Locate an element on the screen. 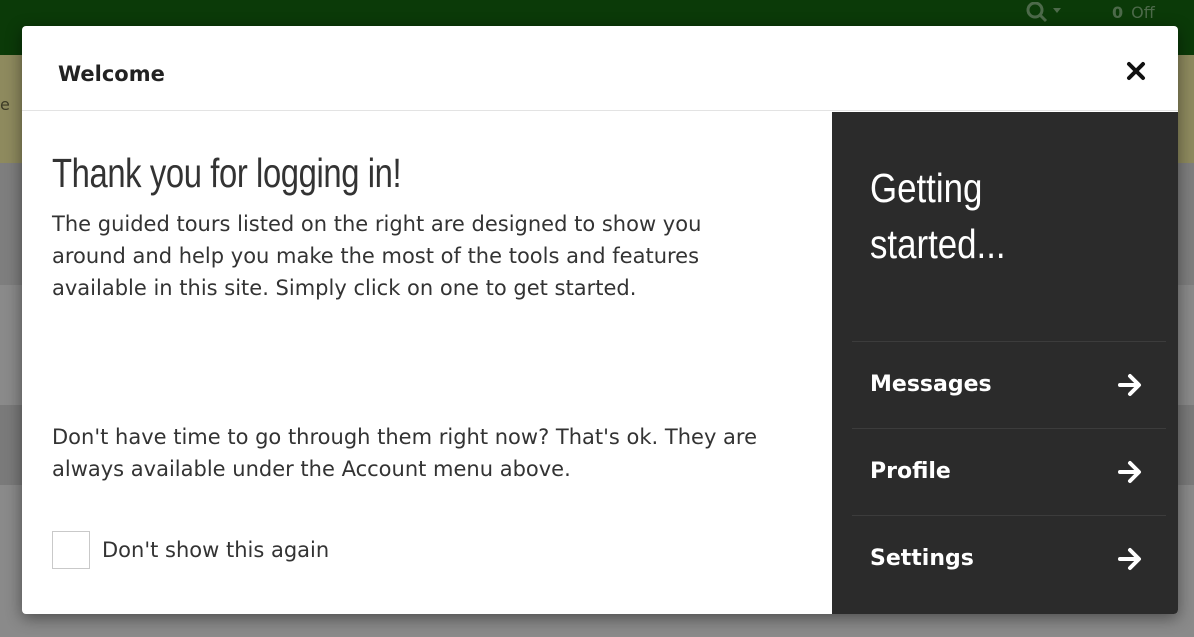 The image size is (1194, 637). dont-show-again-row: Don't show this again is located at coordinates (190, 550).